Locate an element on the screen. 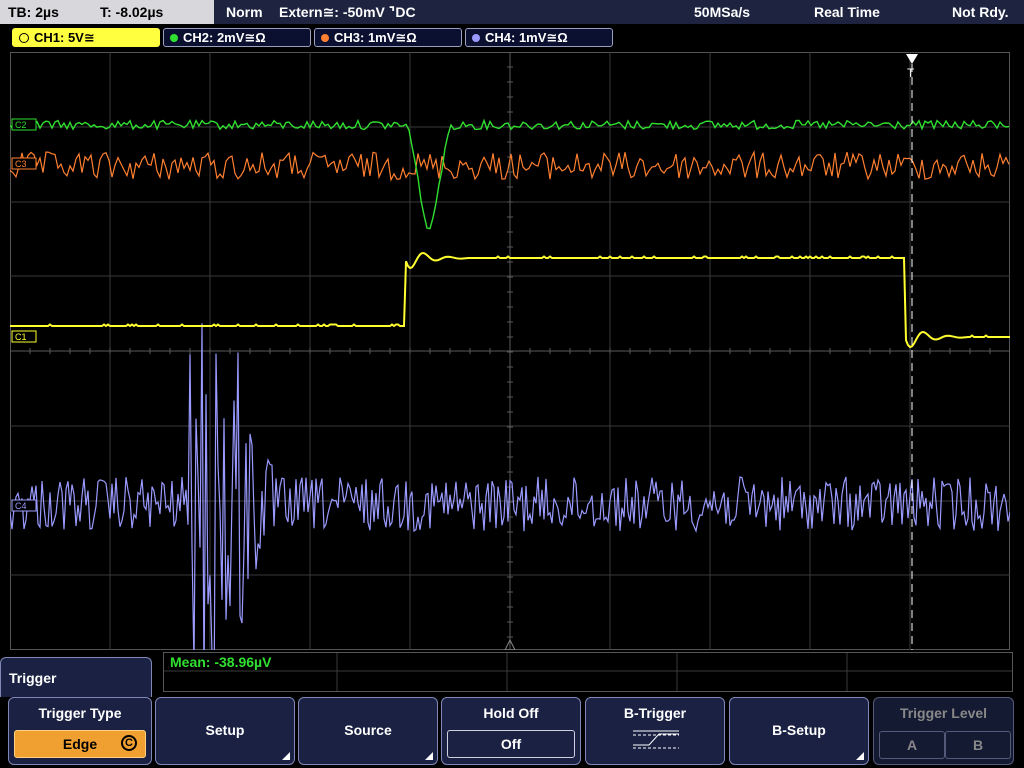 This screenshot has height=768, width=1024. b-trigger-softkey: B-Trigger is located at coordinates (655, 731).